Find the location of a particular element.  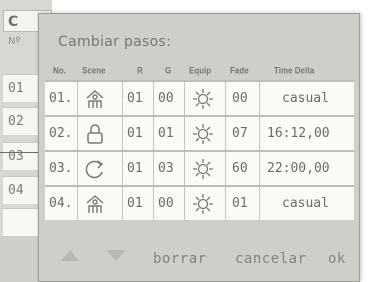

column-header-no: No. is located at coordinates (59, 70).